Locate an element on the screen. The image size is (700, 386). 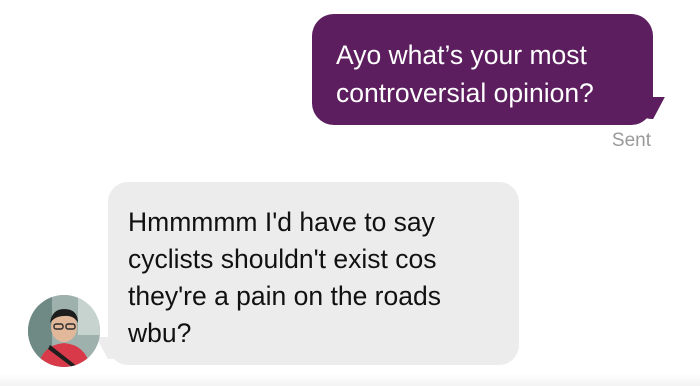
incoming-message-line: cyclists shouldn't exist cos is located at coordinates (282, 259).